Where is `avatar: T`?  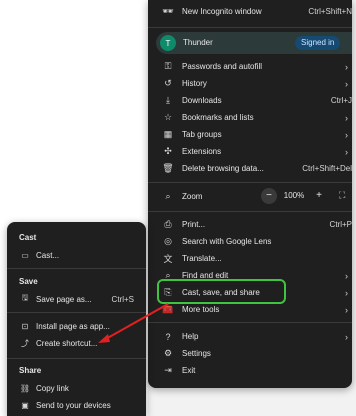
avatar: T is located at coordinates (168, 43).